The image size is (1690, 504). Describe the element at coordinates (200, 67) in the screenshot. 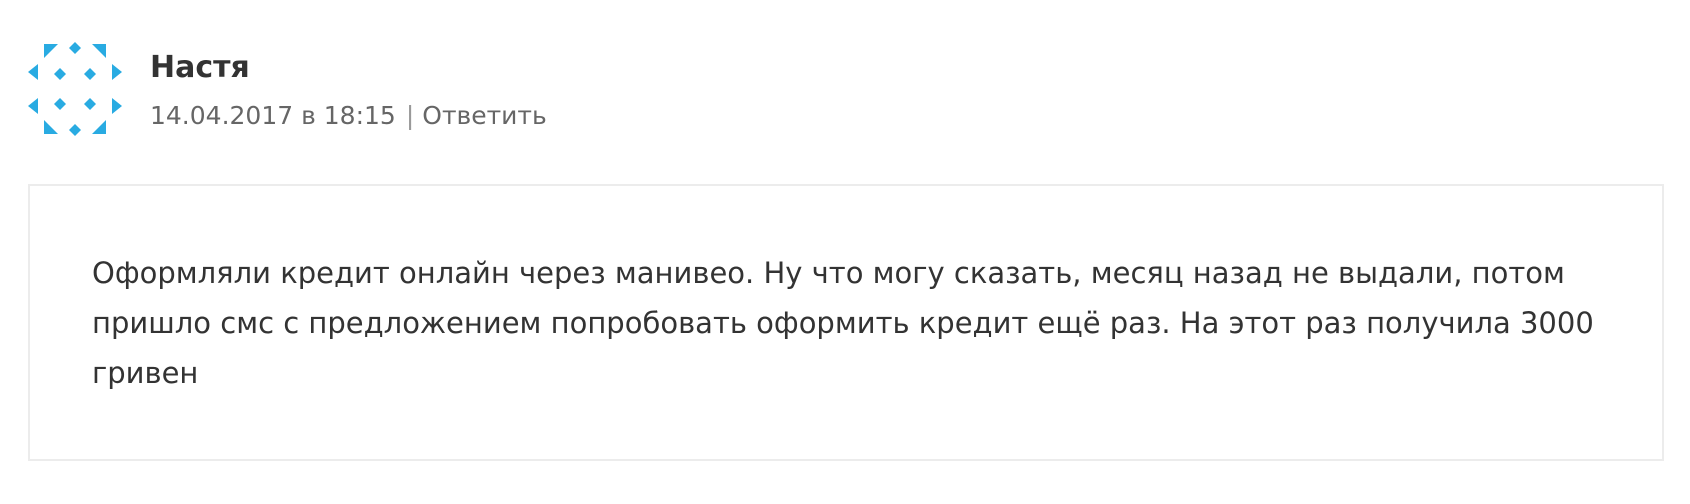

I see `comment-author: Настя` at that location.